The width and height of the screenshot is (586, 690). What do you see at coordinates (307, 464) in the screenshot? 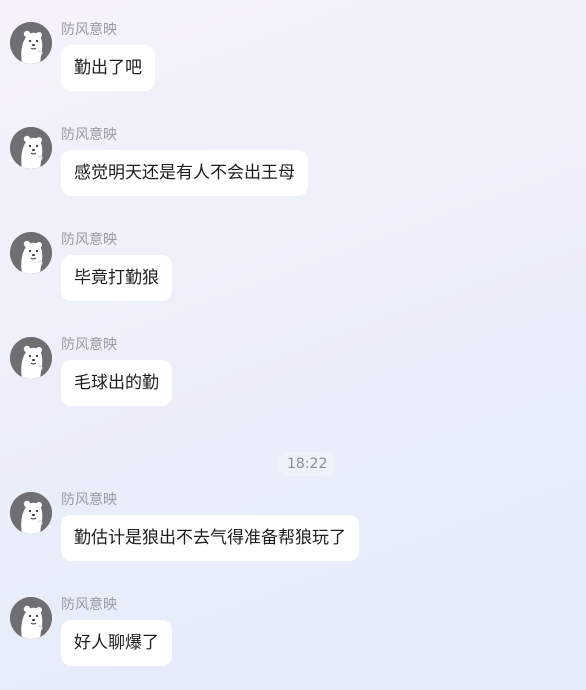
I see `timestamp-divider: 18:22` at bounding box center [307, 464].